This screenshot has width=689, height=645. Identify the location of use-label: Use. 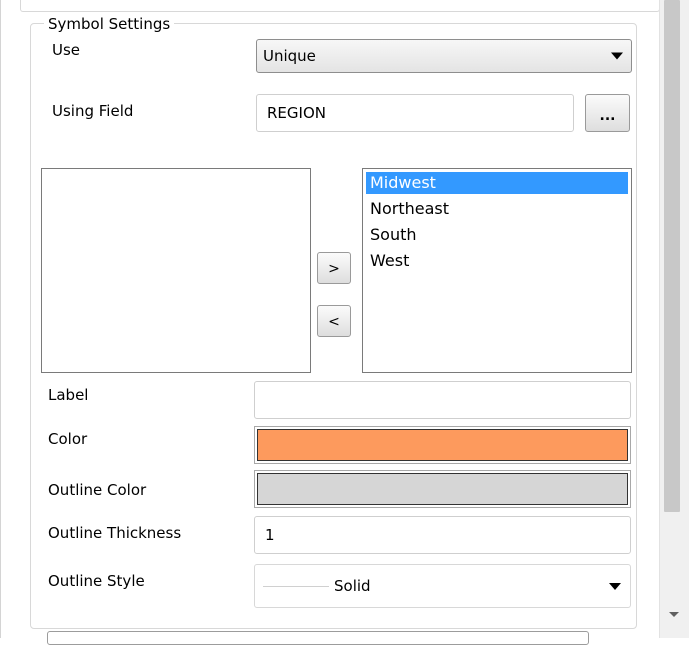
(66, 50).